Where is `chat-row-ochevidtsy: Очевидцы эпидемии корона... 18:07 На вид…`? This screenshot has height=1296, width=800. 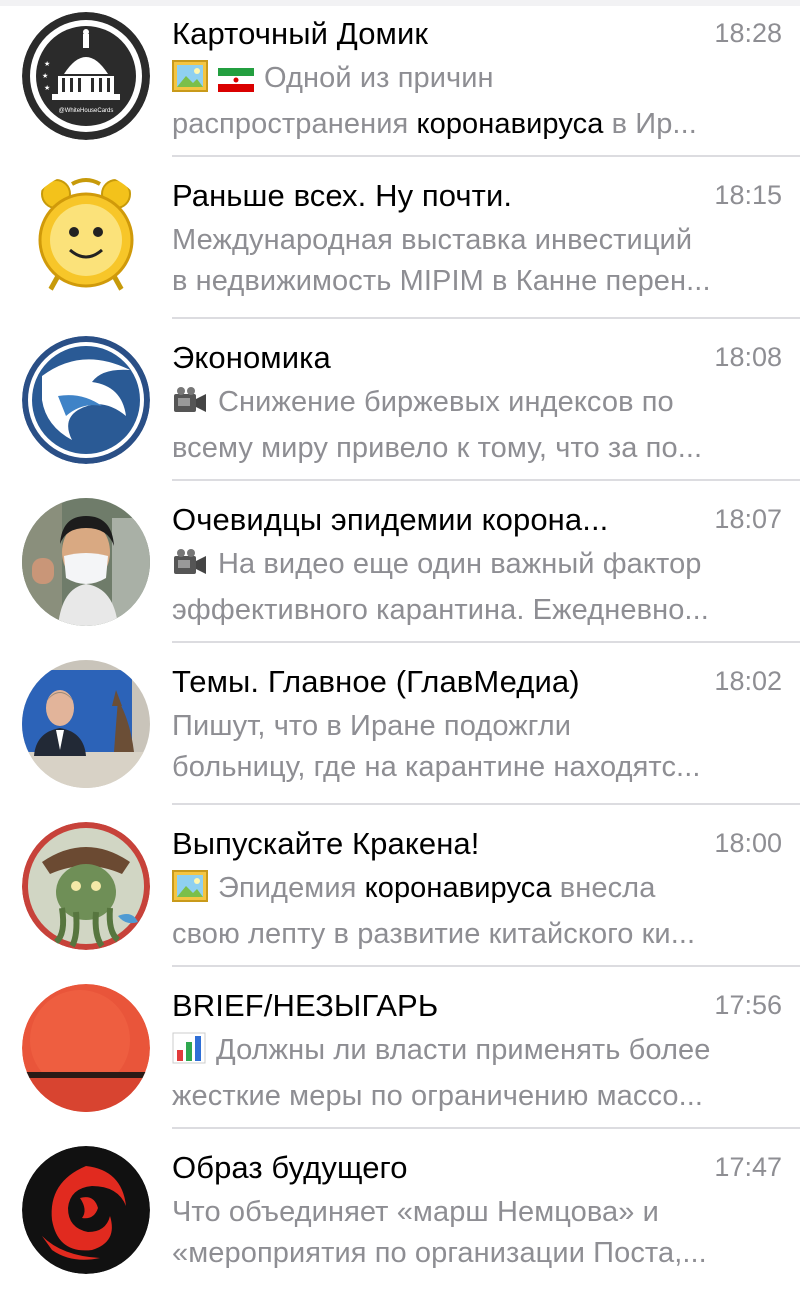 chat-row-ochevidtsy: Очевидцы эпидемии корона... 18:07 На вид… is located at coordinates (400, 567).